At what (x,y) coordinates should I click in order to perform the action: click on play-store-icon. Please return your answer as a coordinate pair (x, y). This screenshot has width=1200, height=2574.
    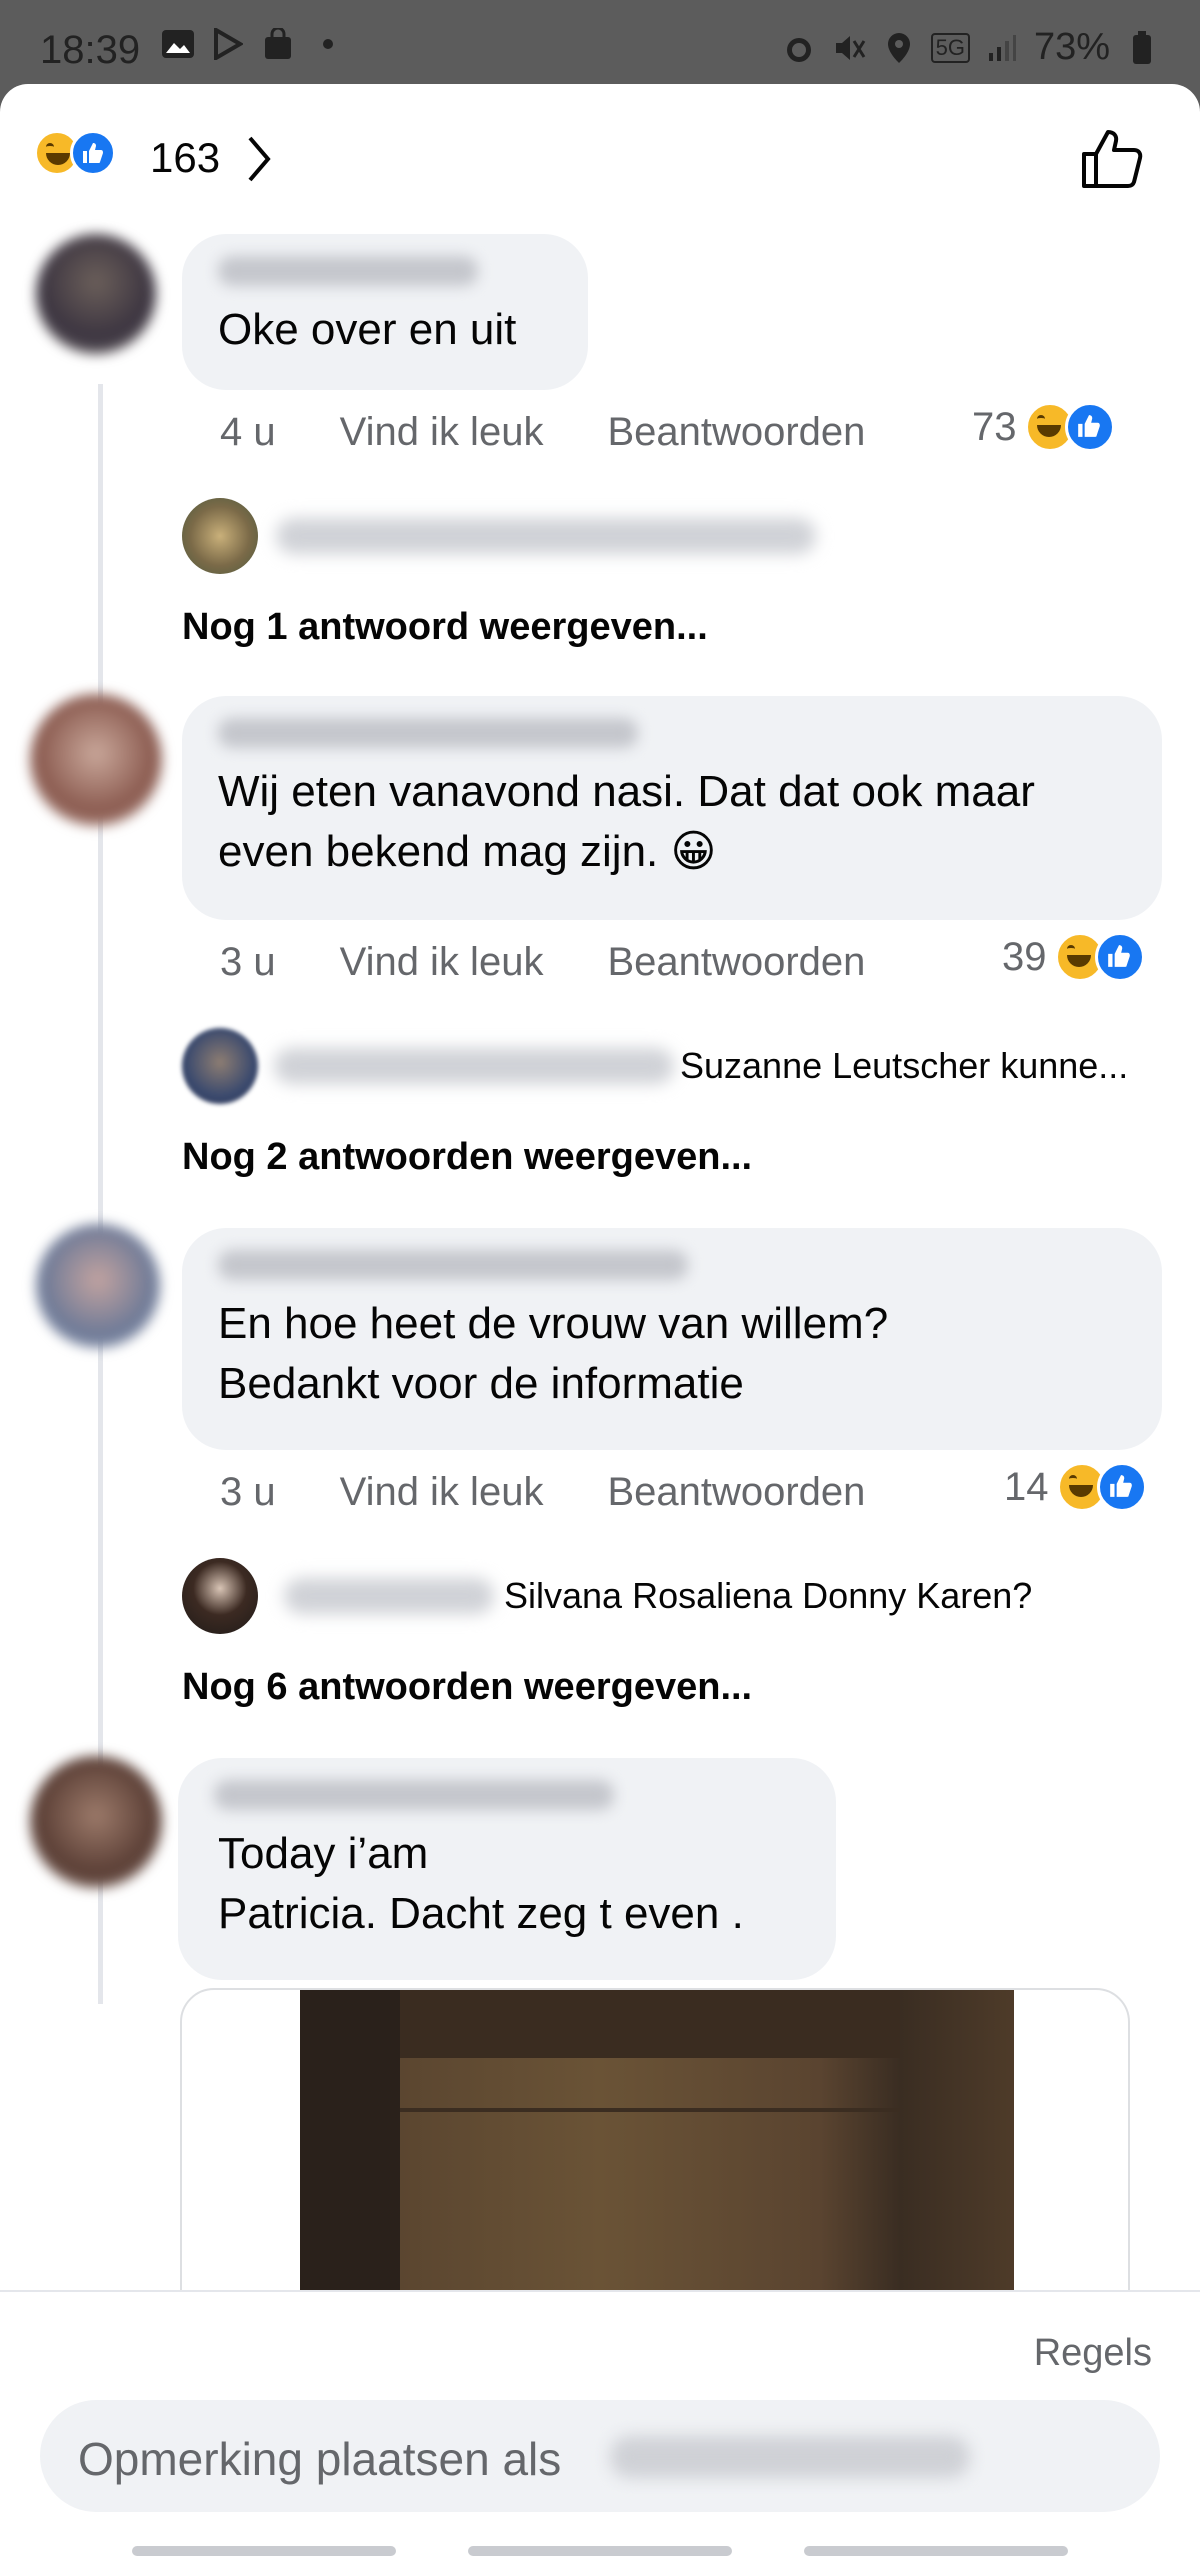
    Looking at the image, I should click on (228, 44).